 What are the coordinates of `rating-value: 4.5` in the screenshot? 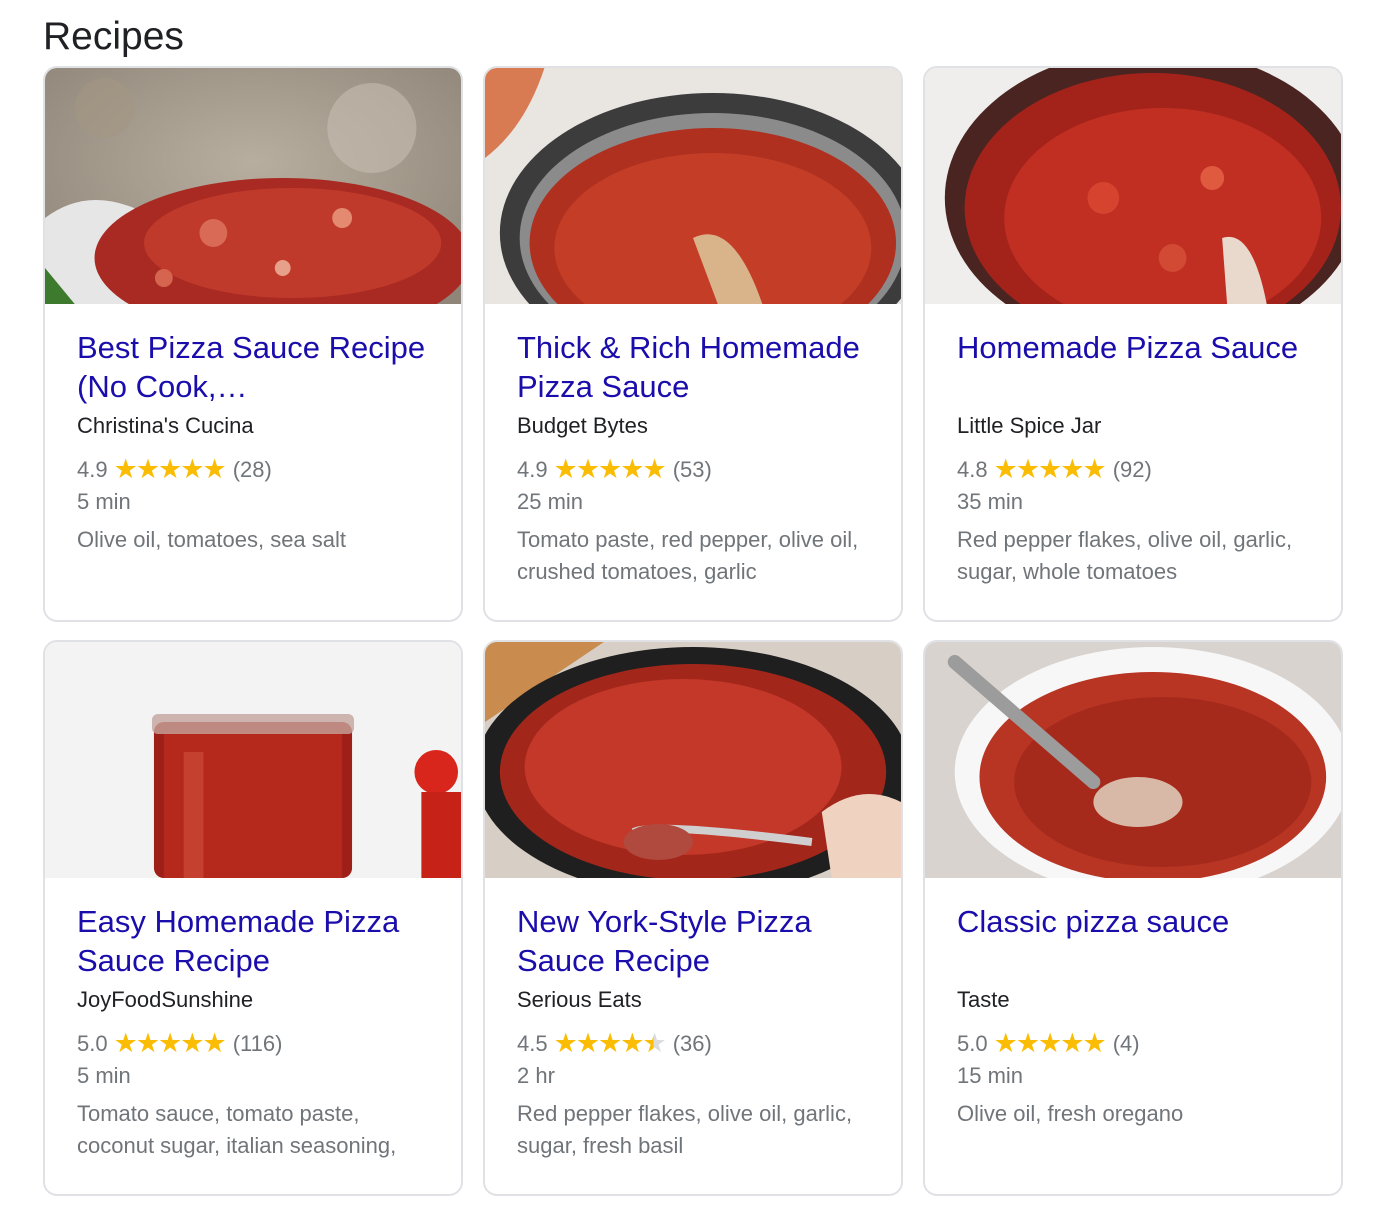 It's located at (532, 1043).